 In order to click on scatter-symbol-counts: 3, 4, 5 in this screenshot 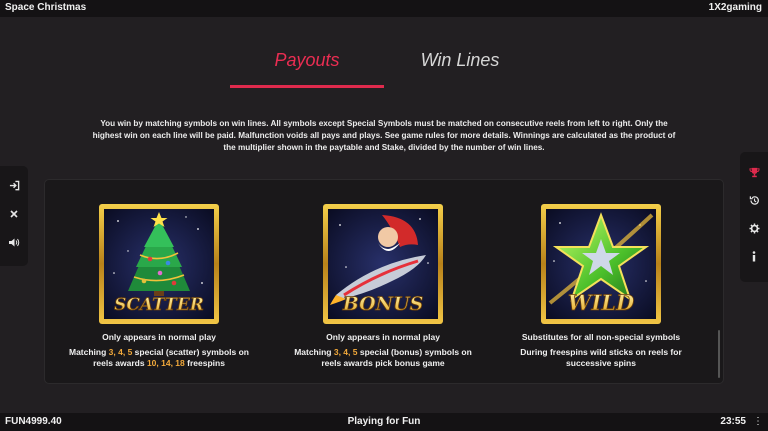, I will do `click(120, 352)`.